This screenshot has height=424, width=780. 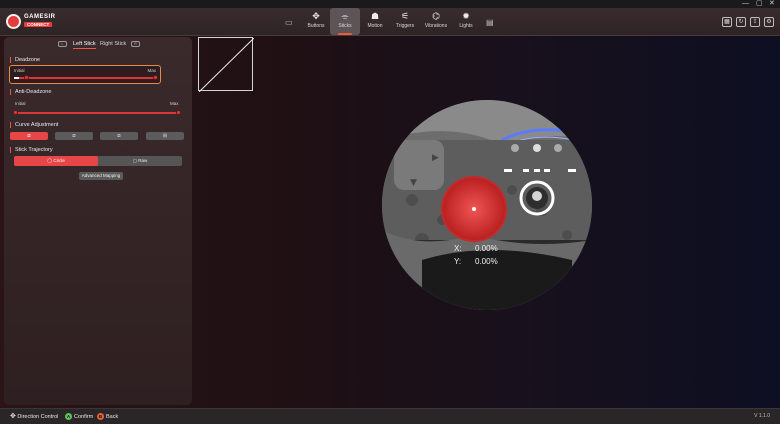 What do you see at coordinates (486, 248) in the screenshot?
I see `x-axis-value: 0.00%` at bounding box center [486, 248].